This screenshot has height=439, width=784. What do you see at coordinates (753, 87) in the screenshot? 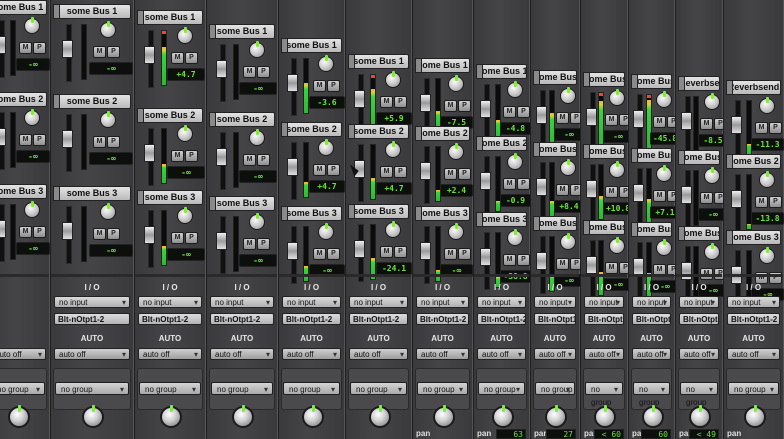
I see `send-bus-label: Reverbsend` at bounding box center [753, 87].